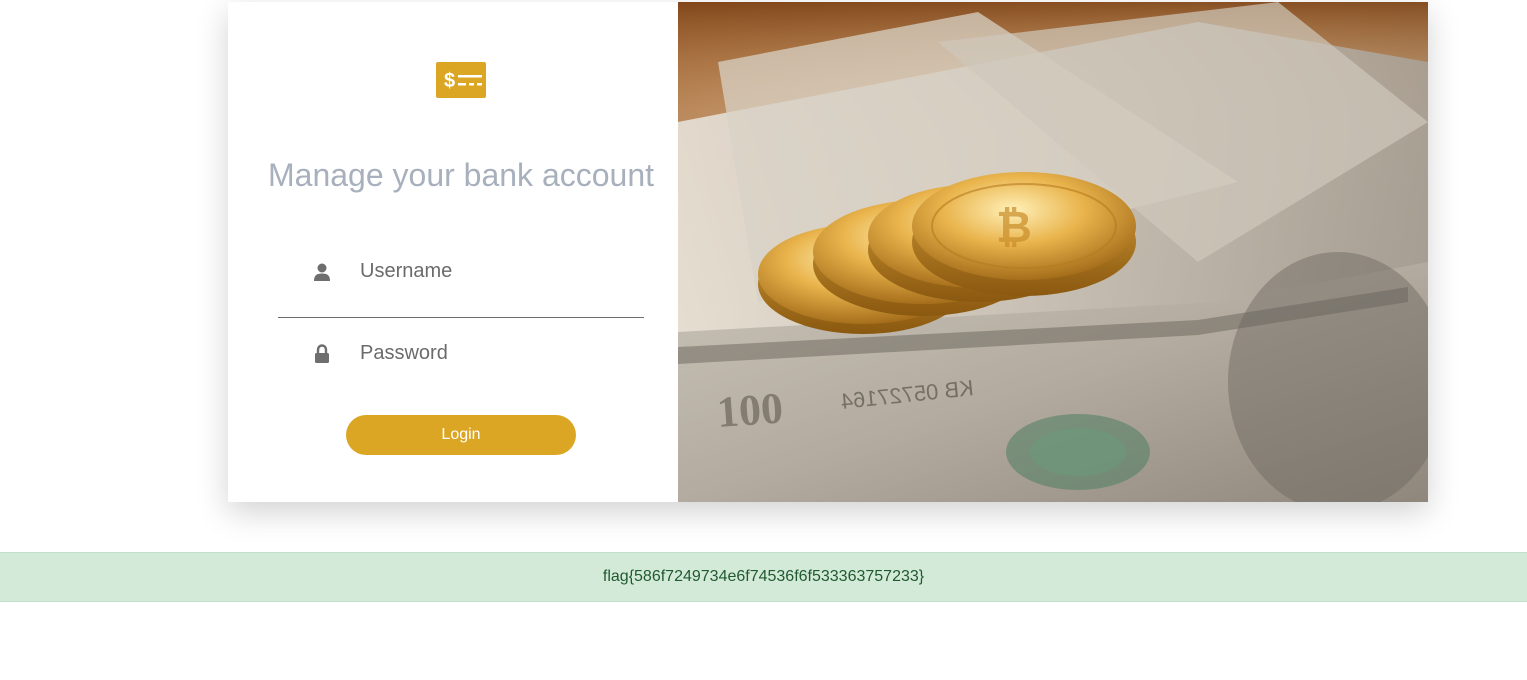 The height and width of the screenshot is (680, 1527). What do you see at coordinates (322, 272) in the screenshot?
I see `user-icon` at bounding box center [322, 272].